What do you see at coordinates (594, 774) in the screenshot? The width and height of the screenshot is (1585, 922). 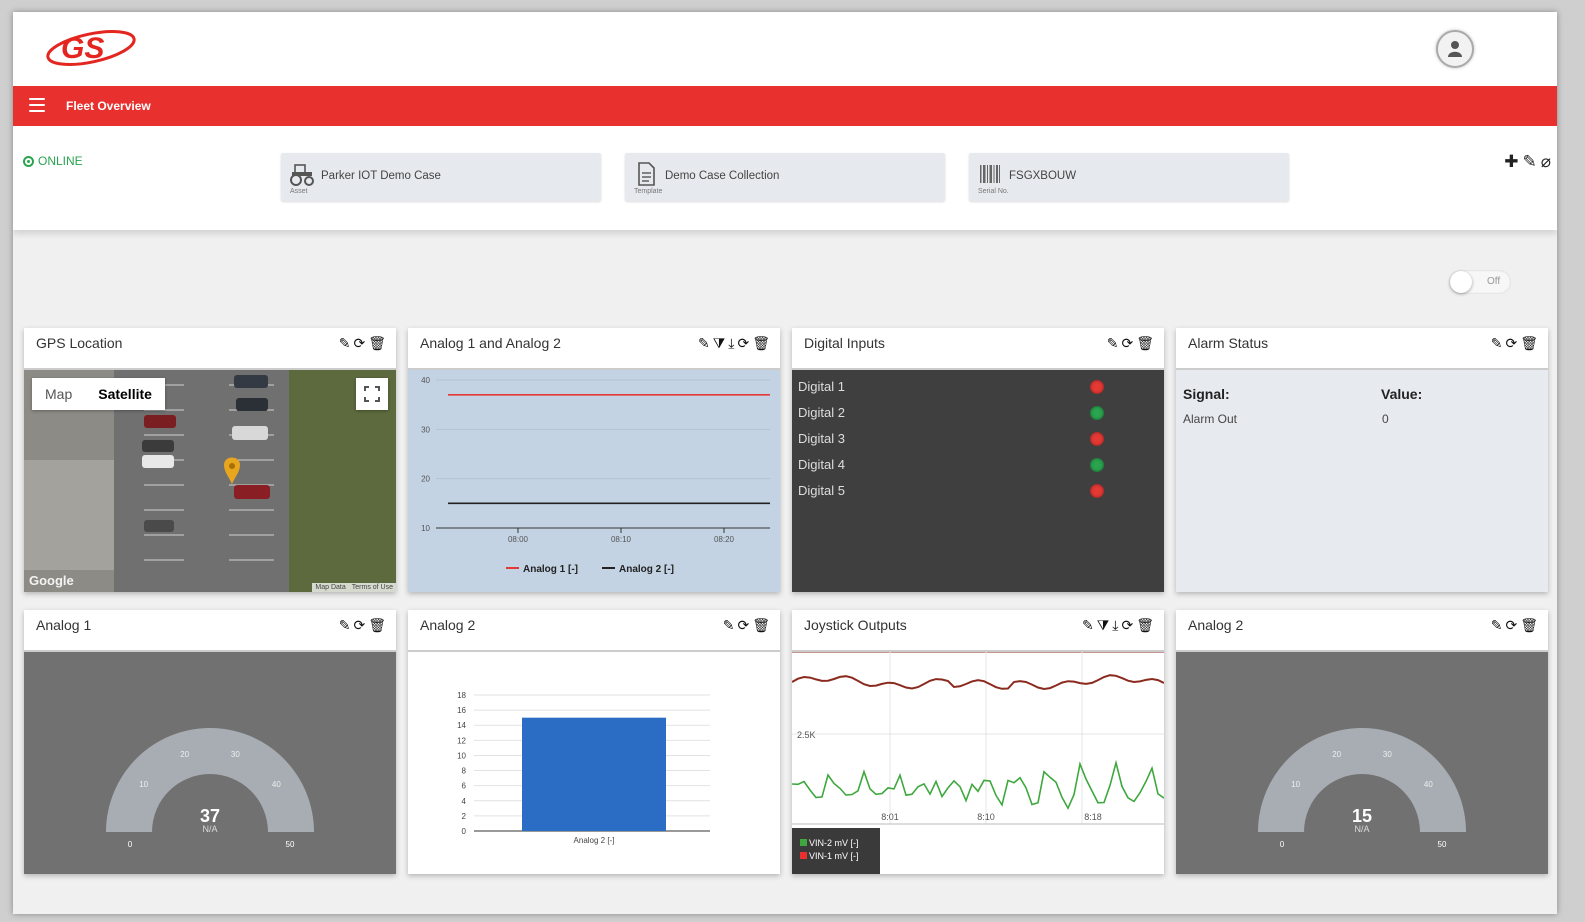 I see `bar` at bounding box center [594, 774].